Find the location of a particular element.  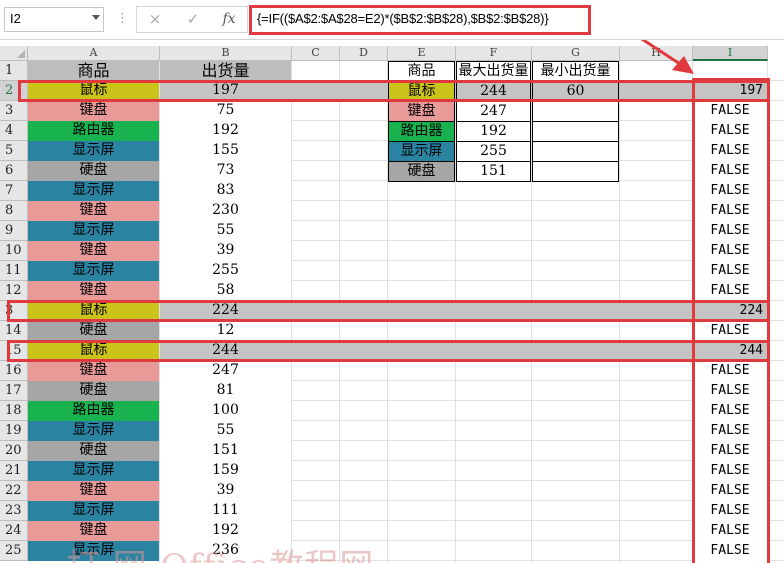

cell-quantity: 58 is located at coordinates (225, 291).